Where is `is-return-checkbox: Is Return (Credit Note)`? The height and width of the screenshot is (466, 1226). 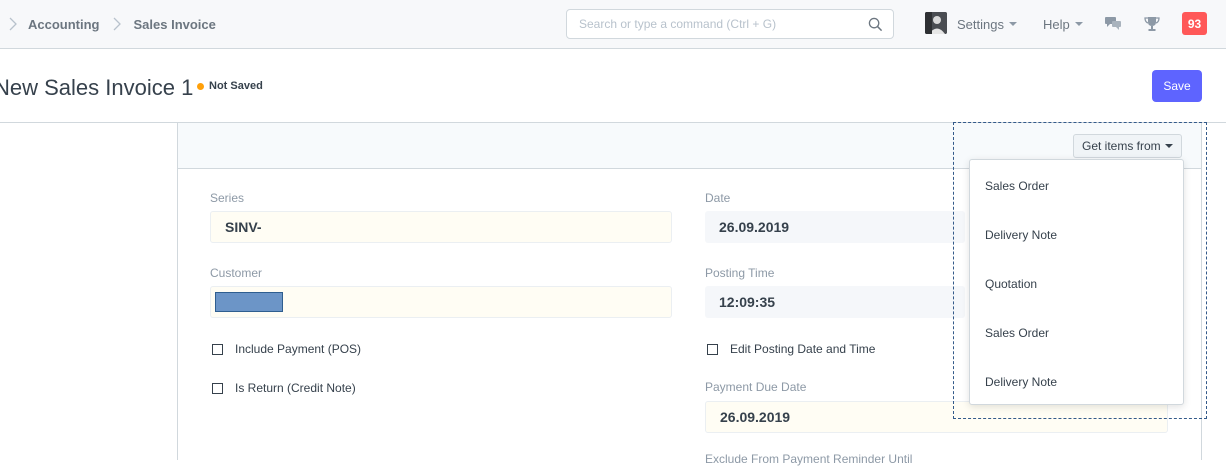 is-return-checkbox: Is Return (Credit Note) is located at coordinates (284, 388).